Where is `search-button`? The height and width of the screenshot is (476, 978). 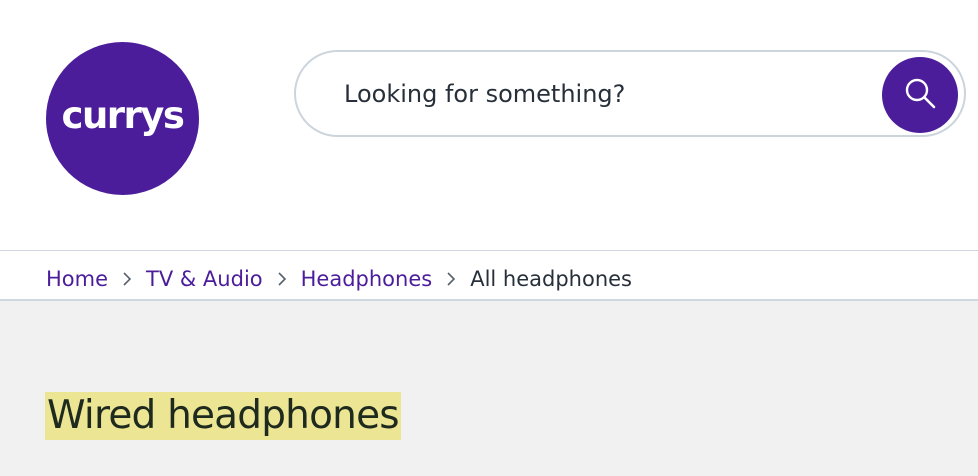
search-button is located at coordinates (920, 95).